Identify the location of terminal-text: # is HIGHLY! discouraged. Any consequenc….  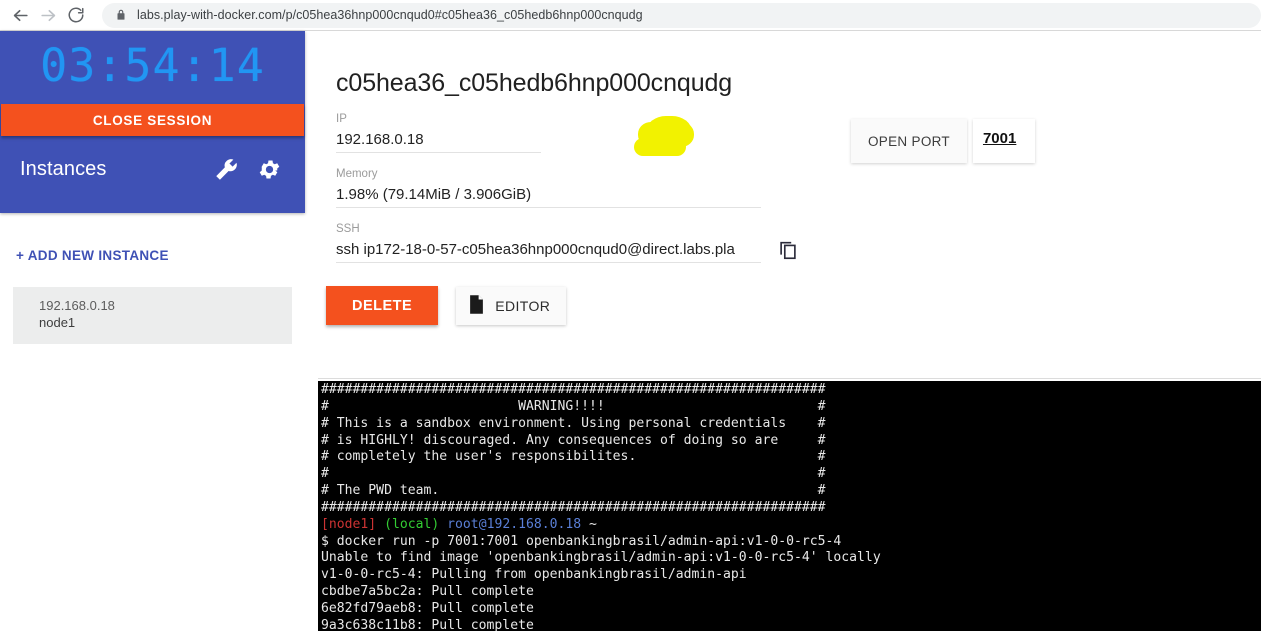
(573, 440).